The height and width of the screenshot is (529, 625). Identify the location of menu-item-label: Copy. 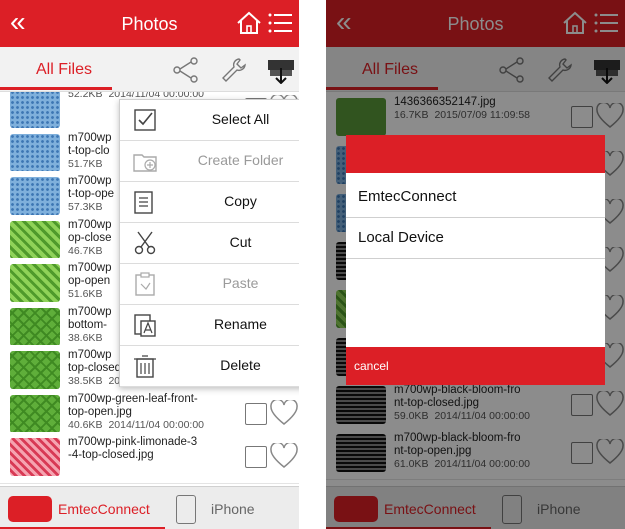
(240, 201).